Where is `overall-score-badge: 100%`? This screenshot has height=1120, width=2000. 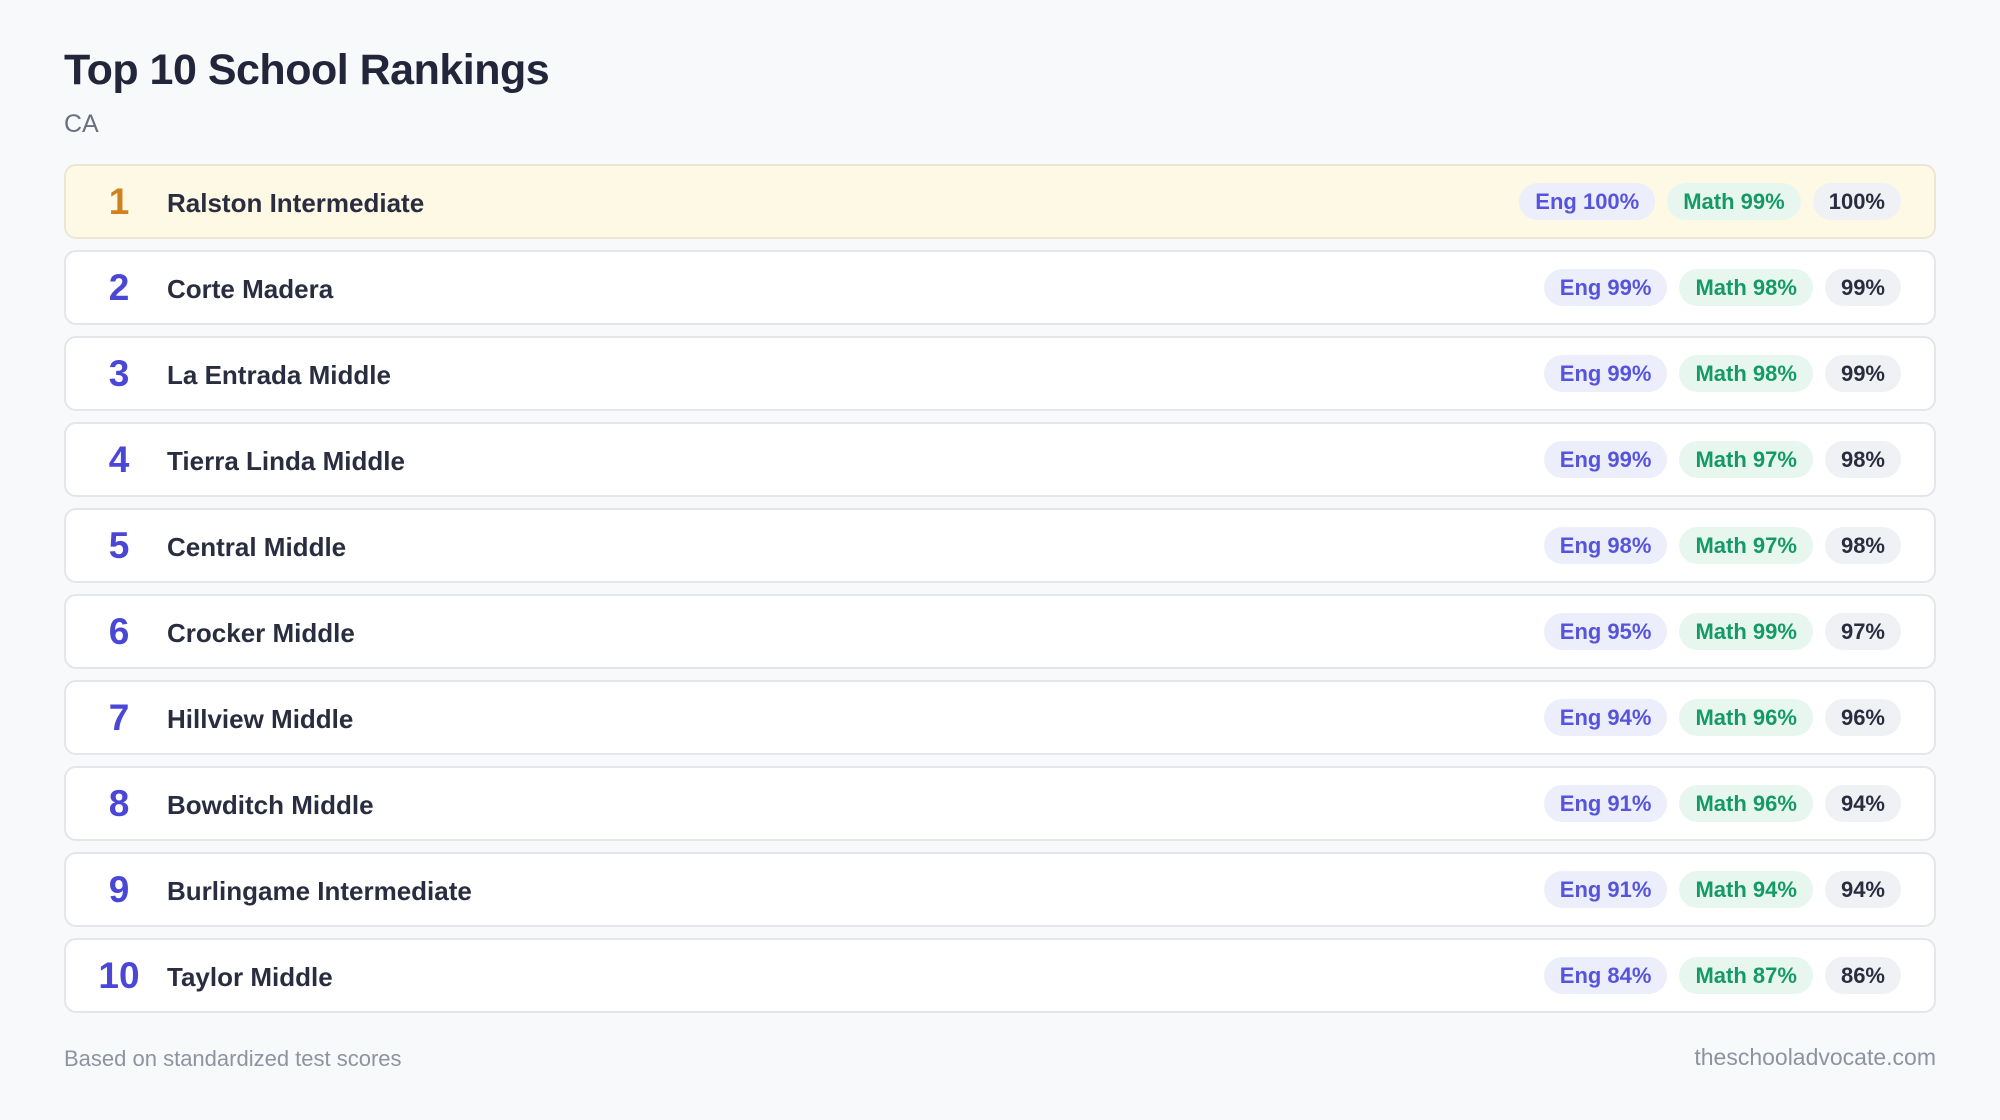
overall-score-badge: 100% is located at coordinates (1856, 201).